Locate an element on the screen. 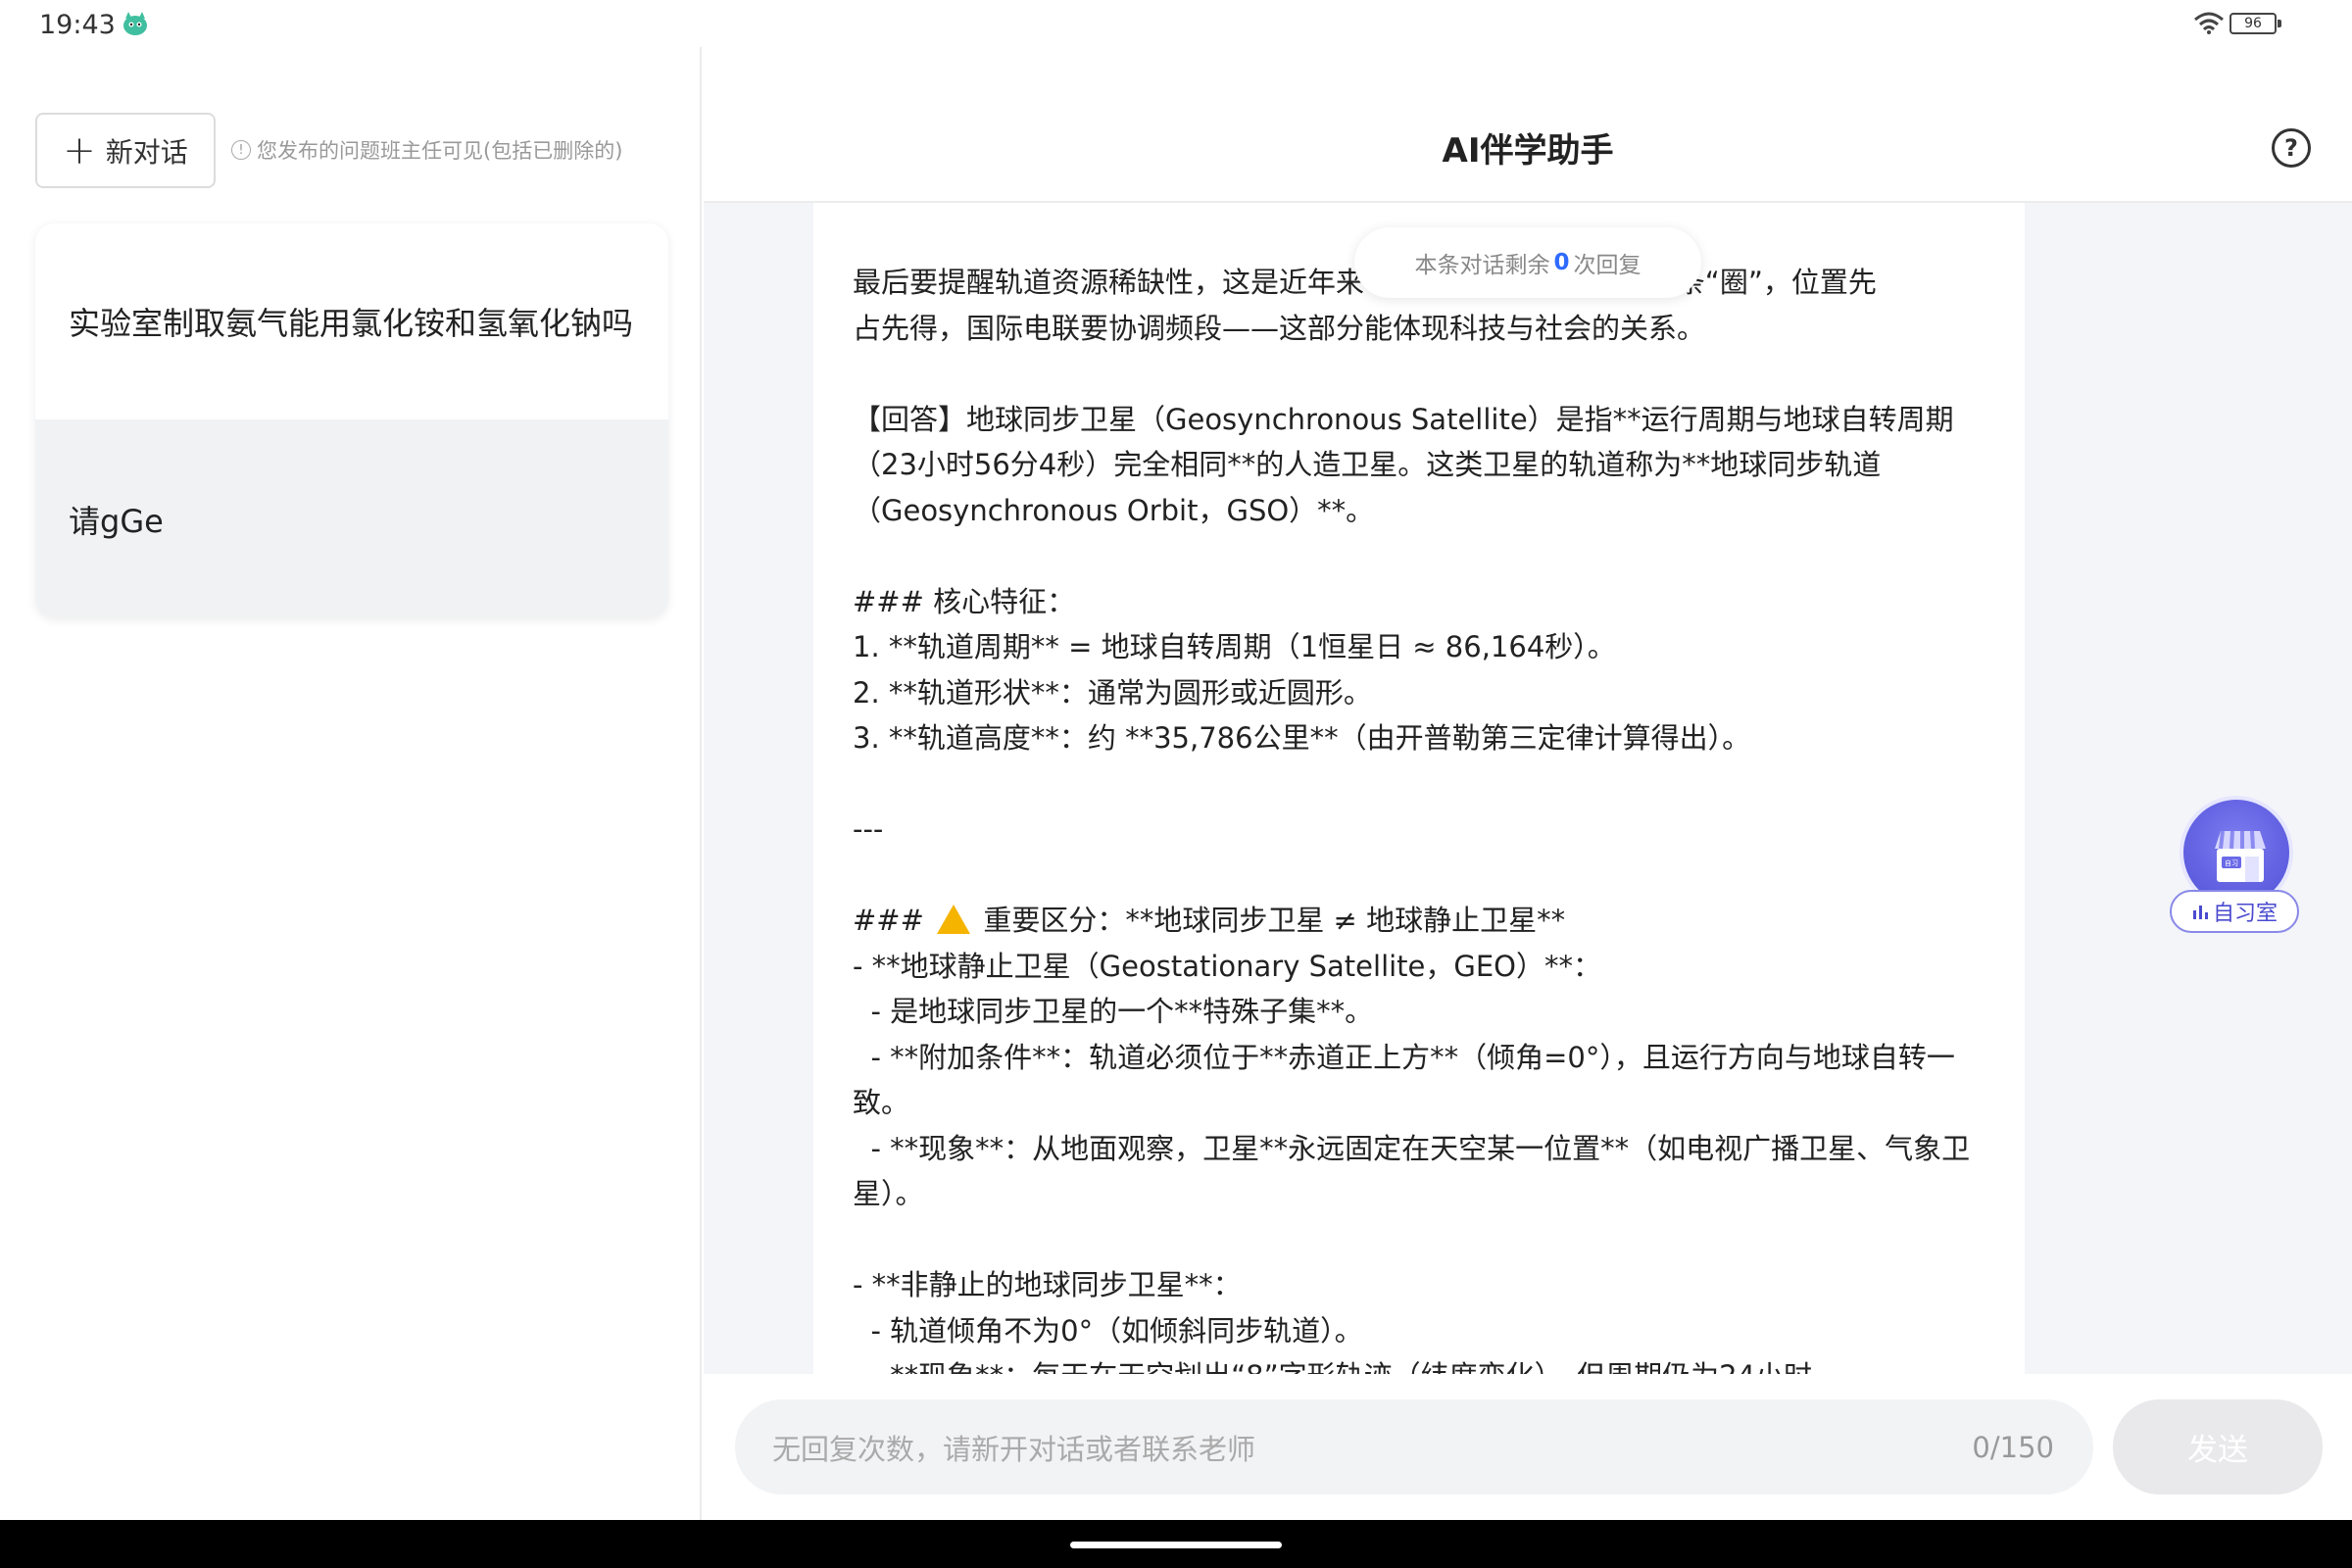 The width and height of the screenshot is (2352, 1568). history-item-title: 实验室制取氨气能用氯化铵和氢氧化钠吗 is located at coordinates (351, 323).